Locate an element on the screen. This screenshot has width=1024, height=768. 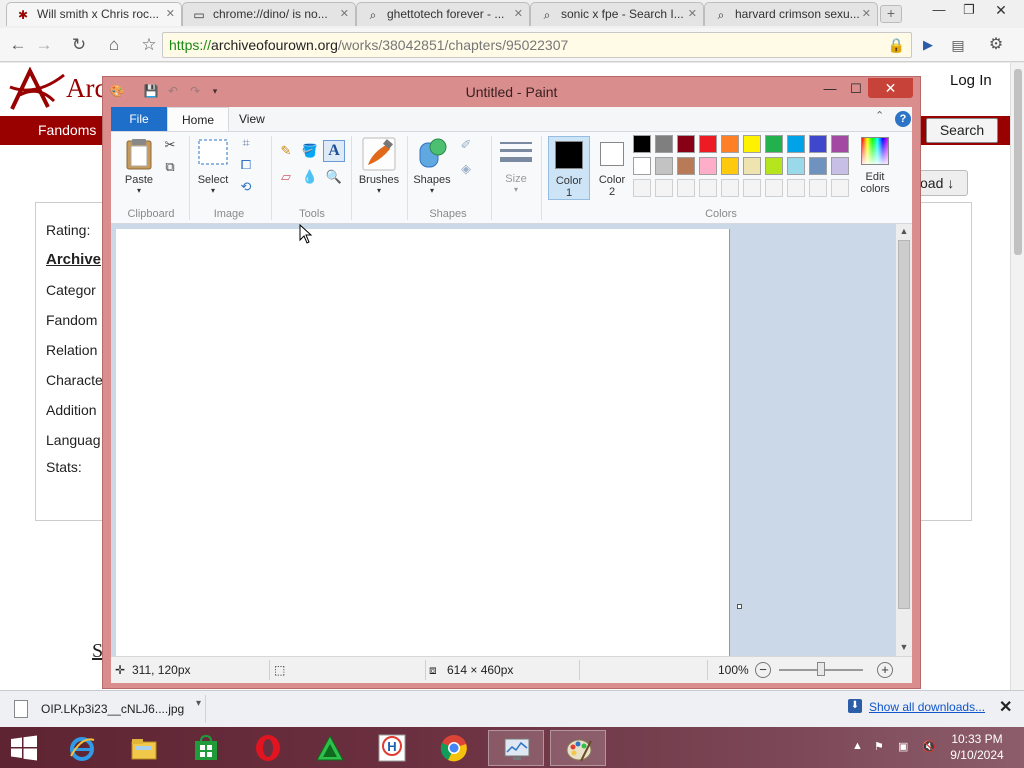
size-dropdown-icon: ▾ is located at coordinates (516, 189).